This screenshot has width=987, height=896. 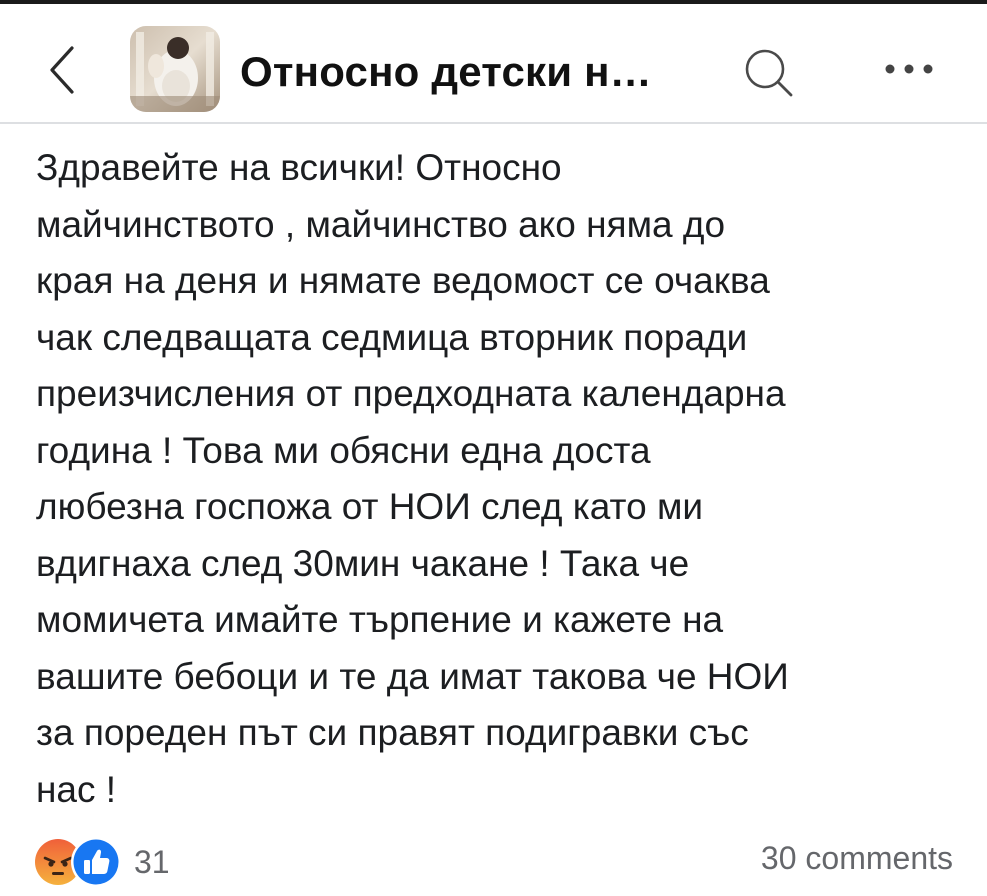 I want to click on header-divider, so click(x=493, y=123).